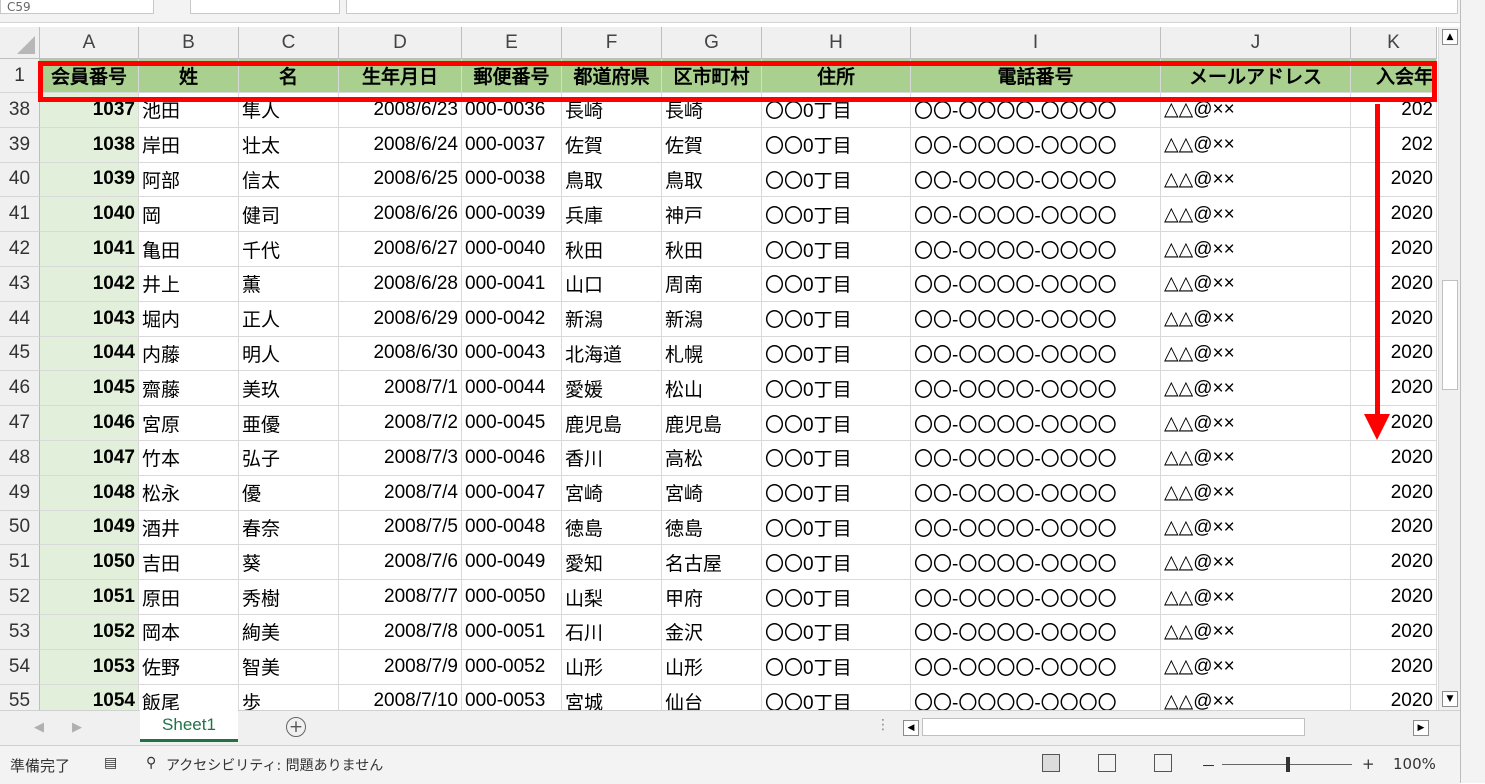 Image resolution: width=1485 pixels, height=784 pixels. Describe the element at coordinates (1450, 37) in the screenshot. I see `scroll-up-icon: ▲` at that location.